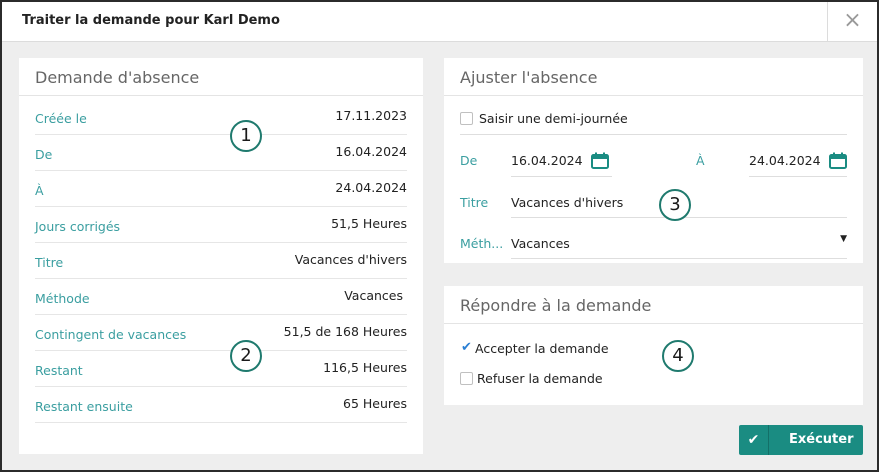  Describe the element at coordinates (111, 334) in the screenshot. I see `info-row-label: Contingent de vacances` at that location.